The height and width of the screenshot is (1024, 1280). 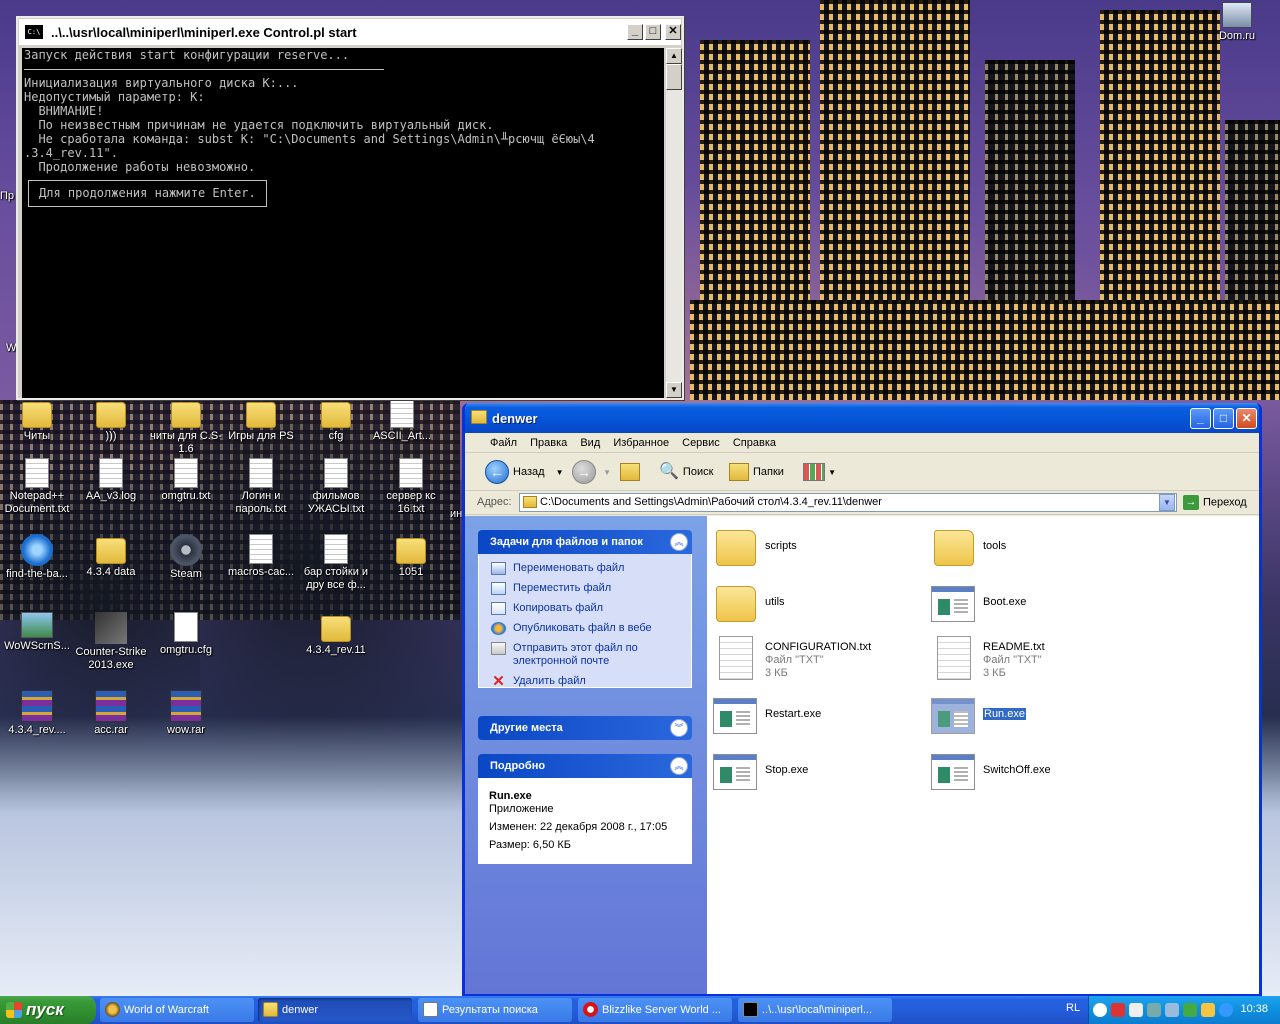 I want to click on desktop-icon-folder: cfg, so click(x=336, y=420).